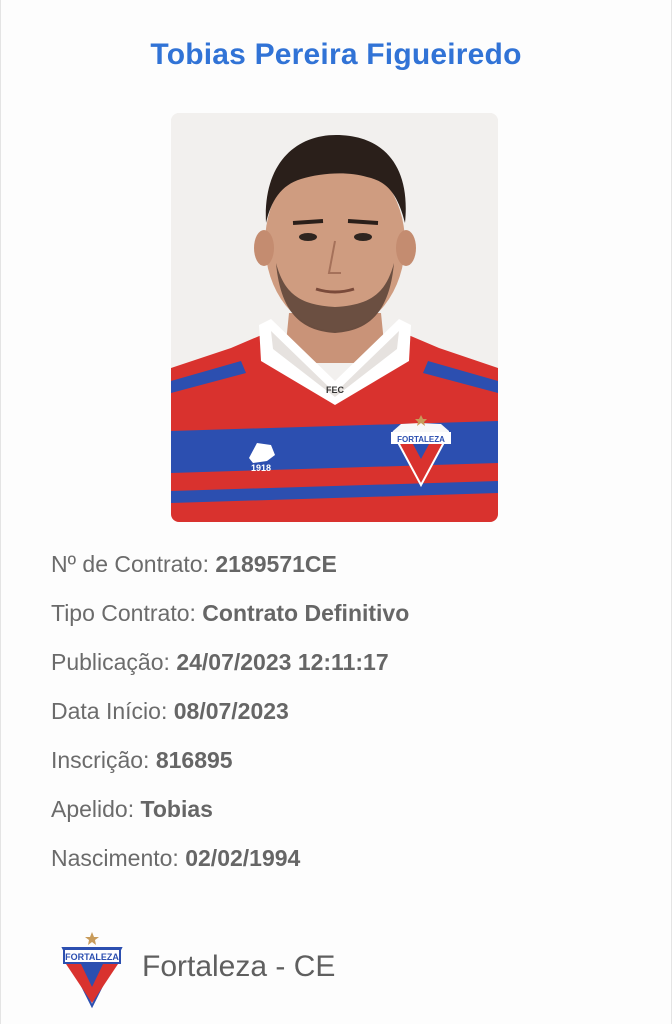 This screenshot has width=672, height=1024. Describe the element at coordinates (176, 809) in the screenshot. I see `nickname-value: Tobias` at that location.